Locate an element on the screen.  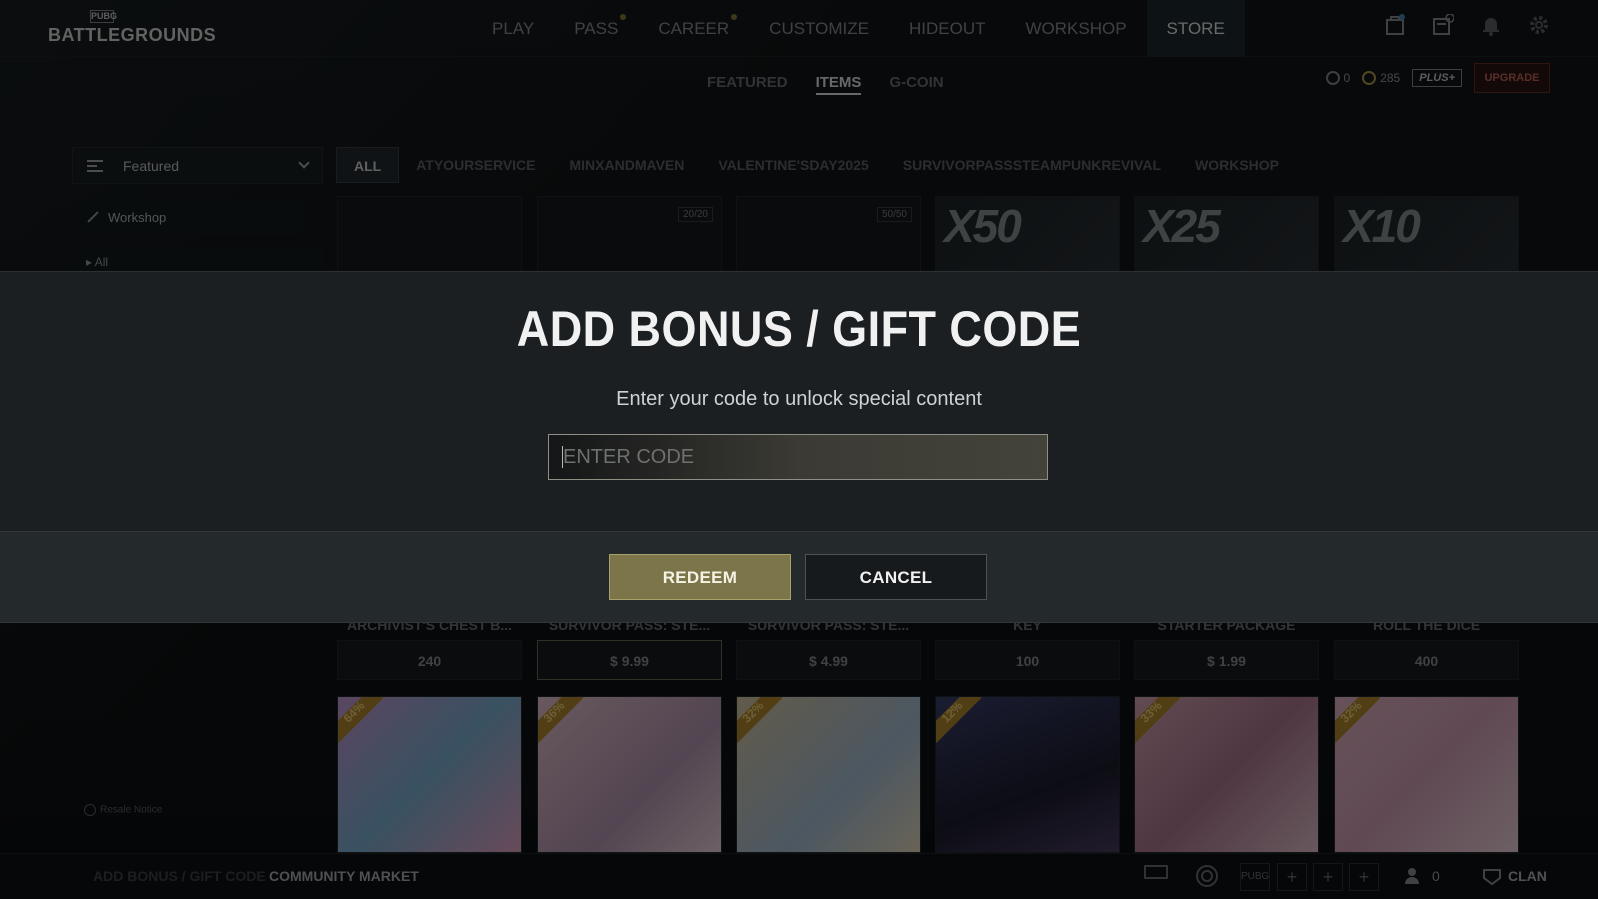
chevron-down-icon is located at coordinates (304, 163).